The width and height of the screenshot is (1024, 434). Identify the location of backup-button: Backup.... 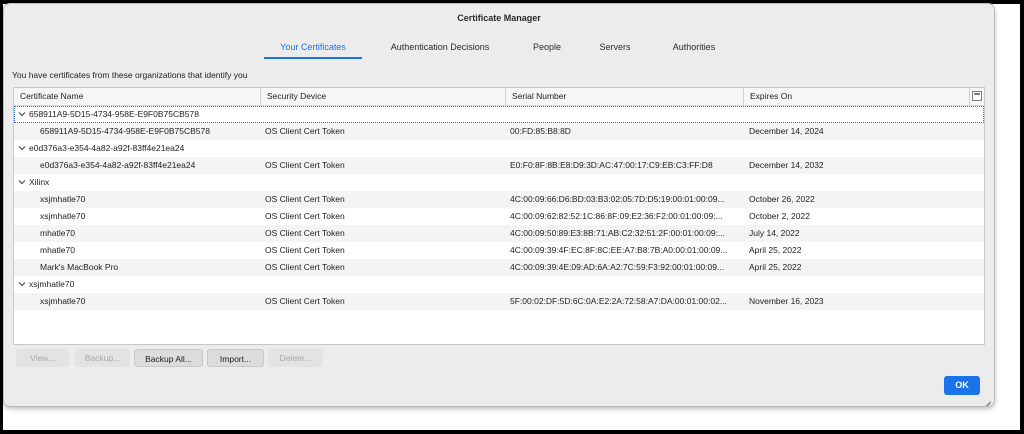
(102, 358).